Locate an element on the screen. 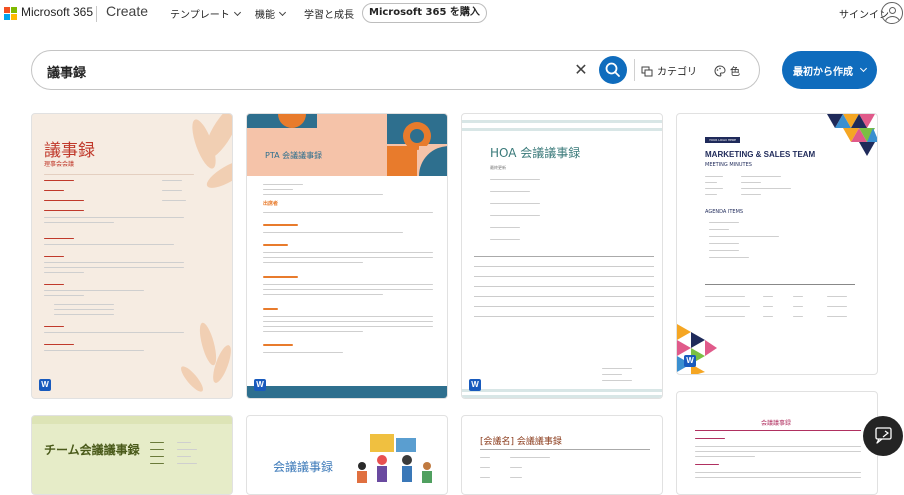  template-card-meeting-minutes-pink: 会議議事録 is located at coordinates (777, 443).